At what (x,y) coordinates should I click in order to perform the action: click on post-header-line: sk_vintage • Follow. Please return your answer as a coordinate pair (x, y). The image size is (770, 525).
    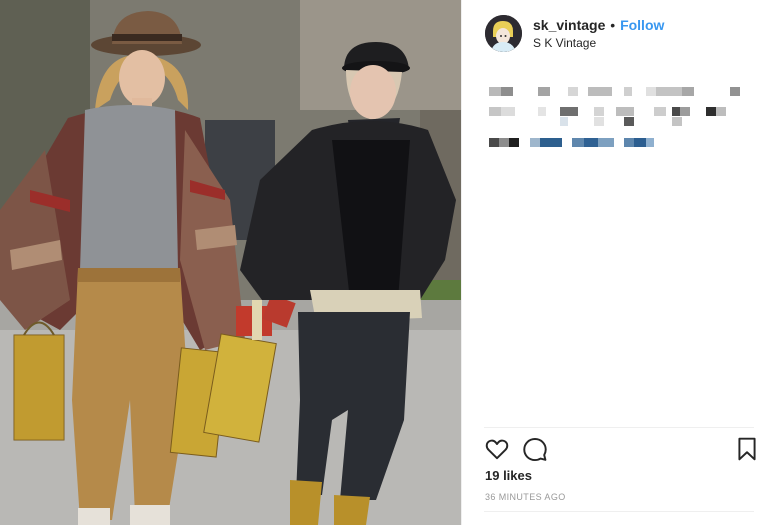
    Looking at the image, I should click on (598, 25).